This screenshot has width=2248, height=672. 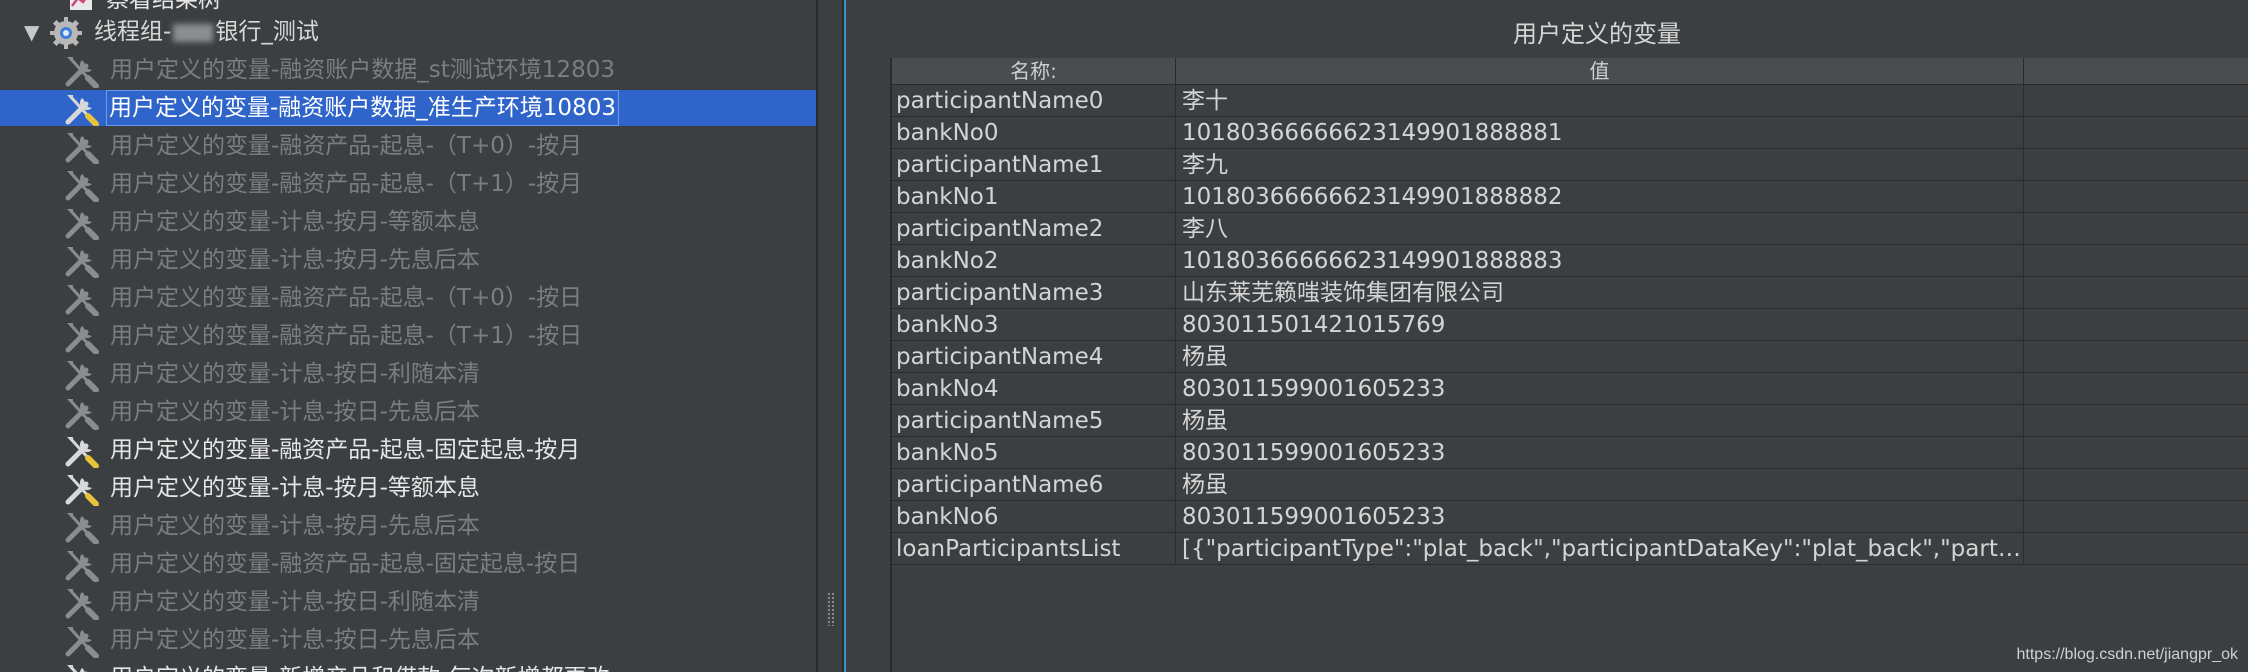 What do you see at coordinates (1034, 421) in the screenshot?
I see `cell-name: participantName5` at bounding box center [1034, 421].